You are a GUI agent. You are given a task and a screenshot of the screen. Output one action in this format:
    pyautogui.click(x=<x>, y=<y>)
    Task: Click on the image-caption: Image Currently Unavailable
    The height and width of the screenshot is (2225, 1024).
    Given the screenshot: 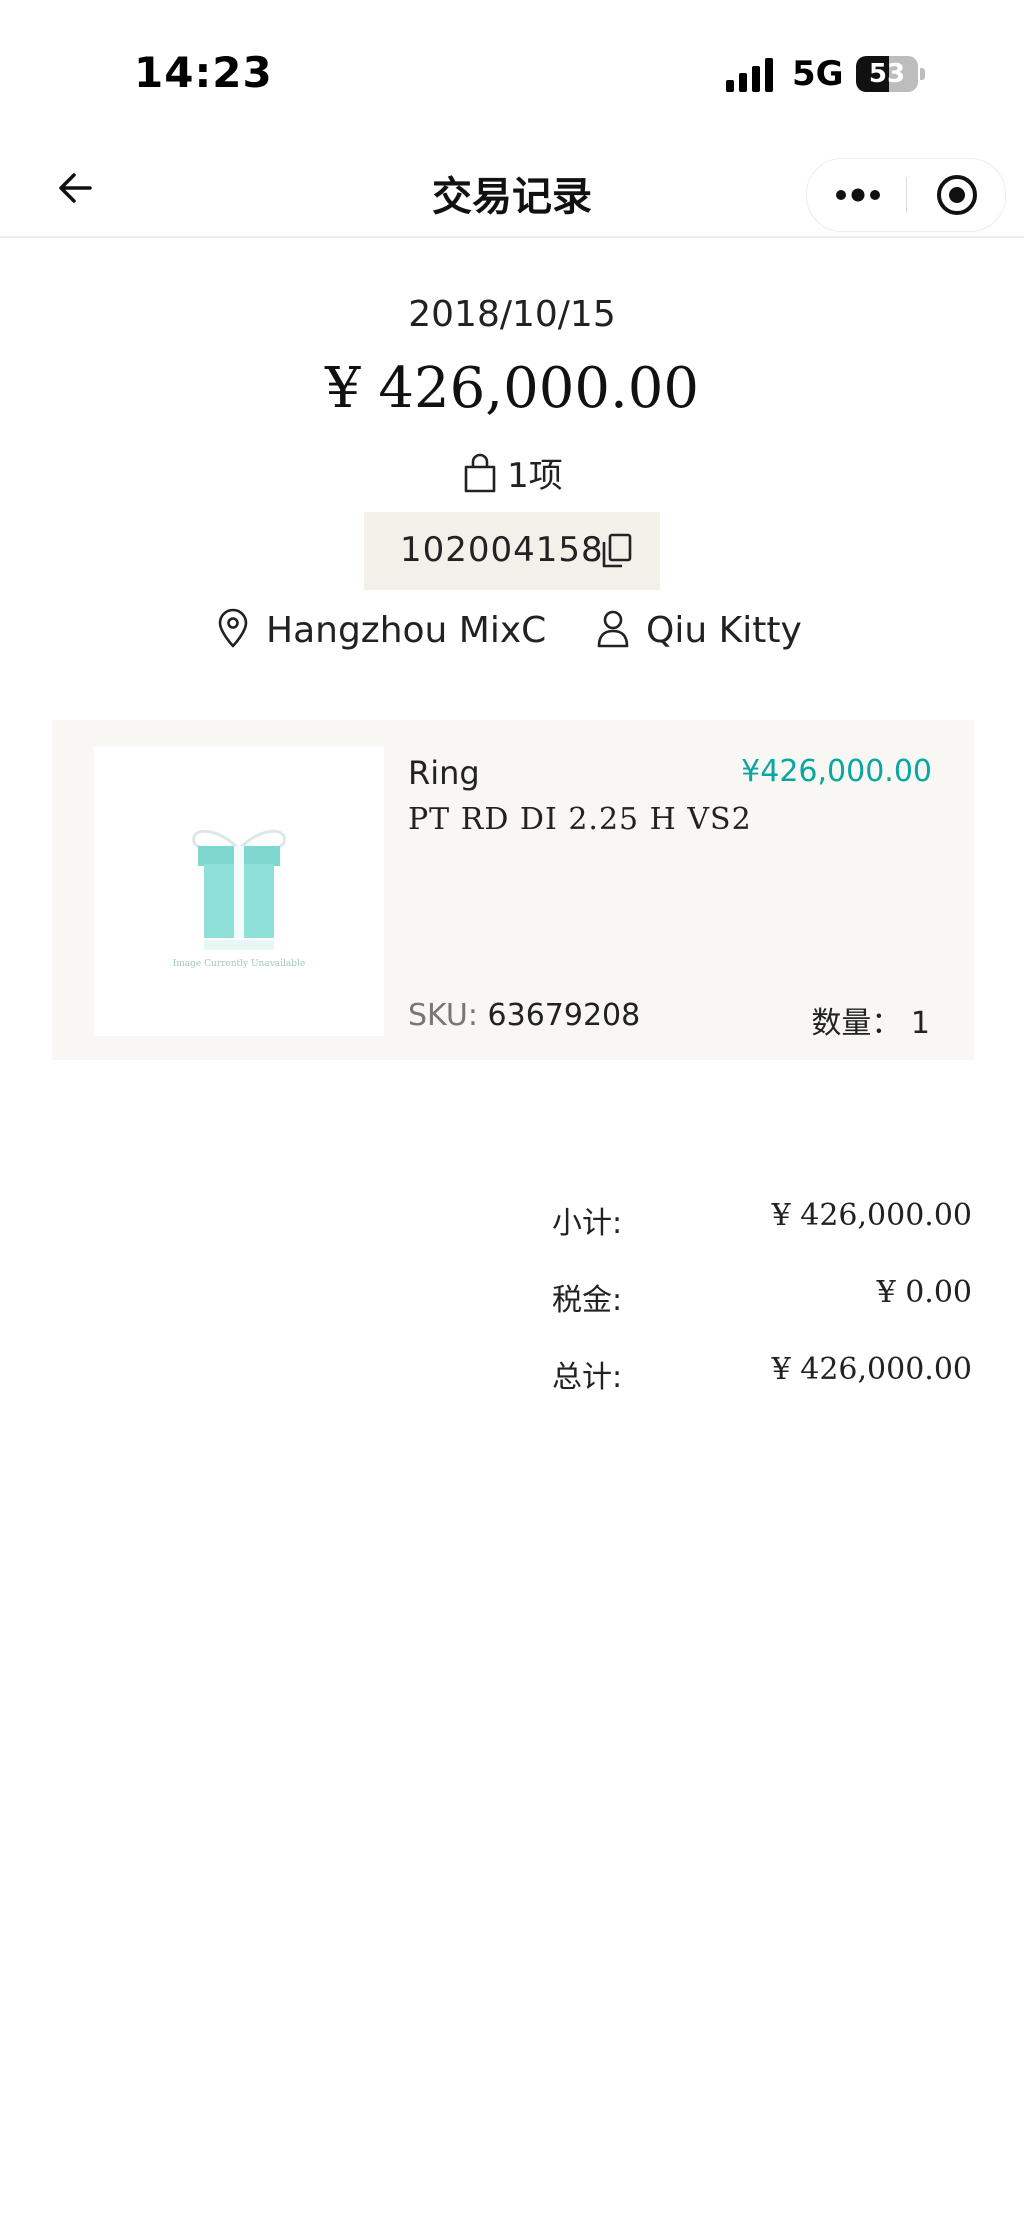 What is the action you would take?
    pyautogui.click(x=239, y=964)
    